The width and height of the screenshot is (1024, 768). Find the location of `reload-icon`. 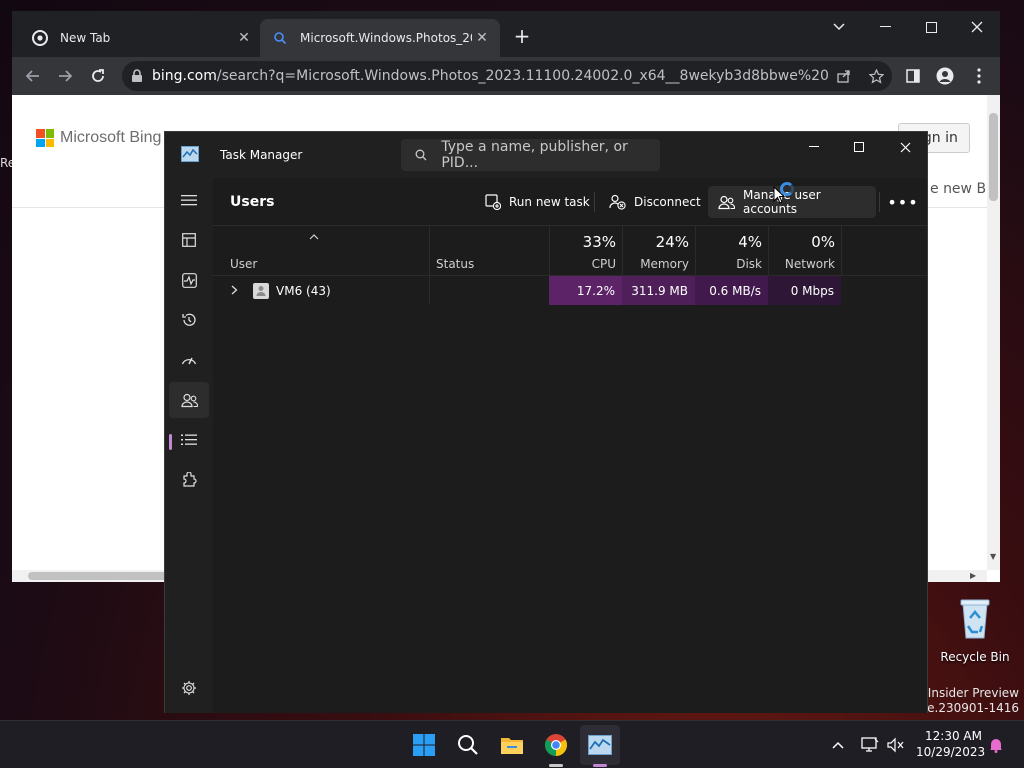

reload-icon is located at coordinates (98, 76).